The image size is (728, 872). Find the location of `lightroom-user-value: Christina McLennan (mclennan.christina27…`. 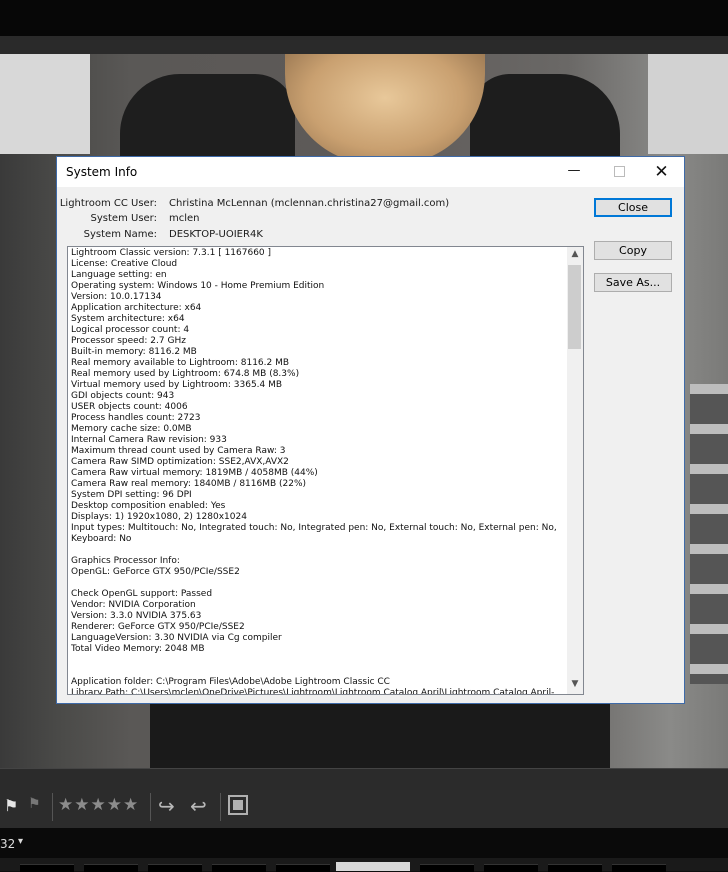

lightroom-user-value: Christina McLennan (mclennan.christina27… is located at coordinates (309, 203).